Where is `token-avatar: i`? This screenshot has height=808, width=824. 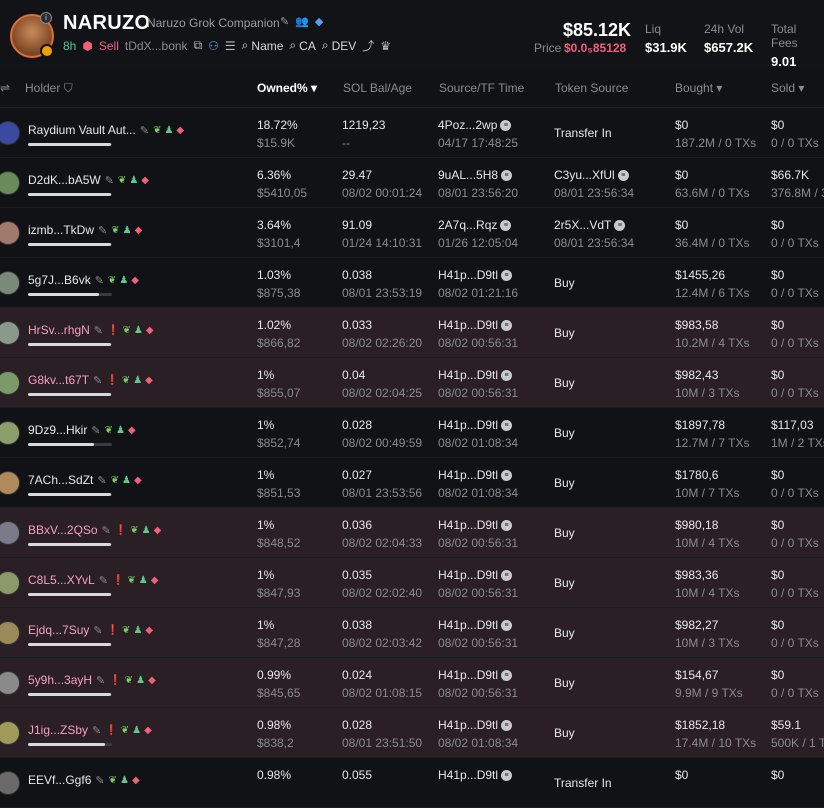 token-avatar: i is located at coordinates (32, 35).